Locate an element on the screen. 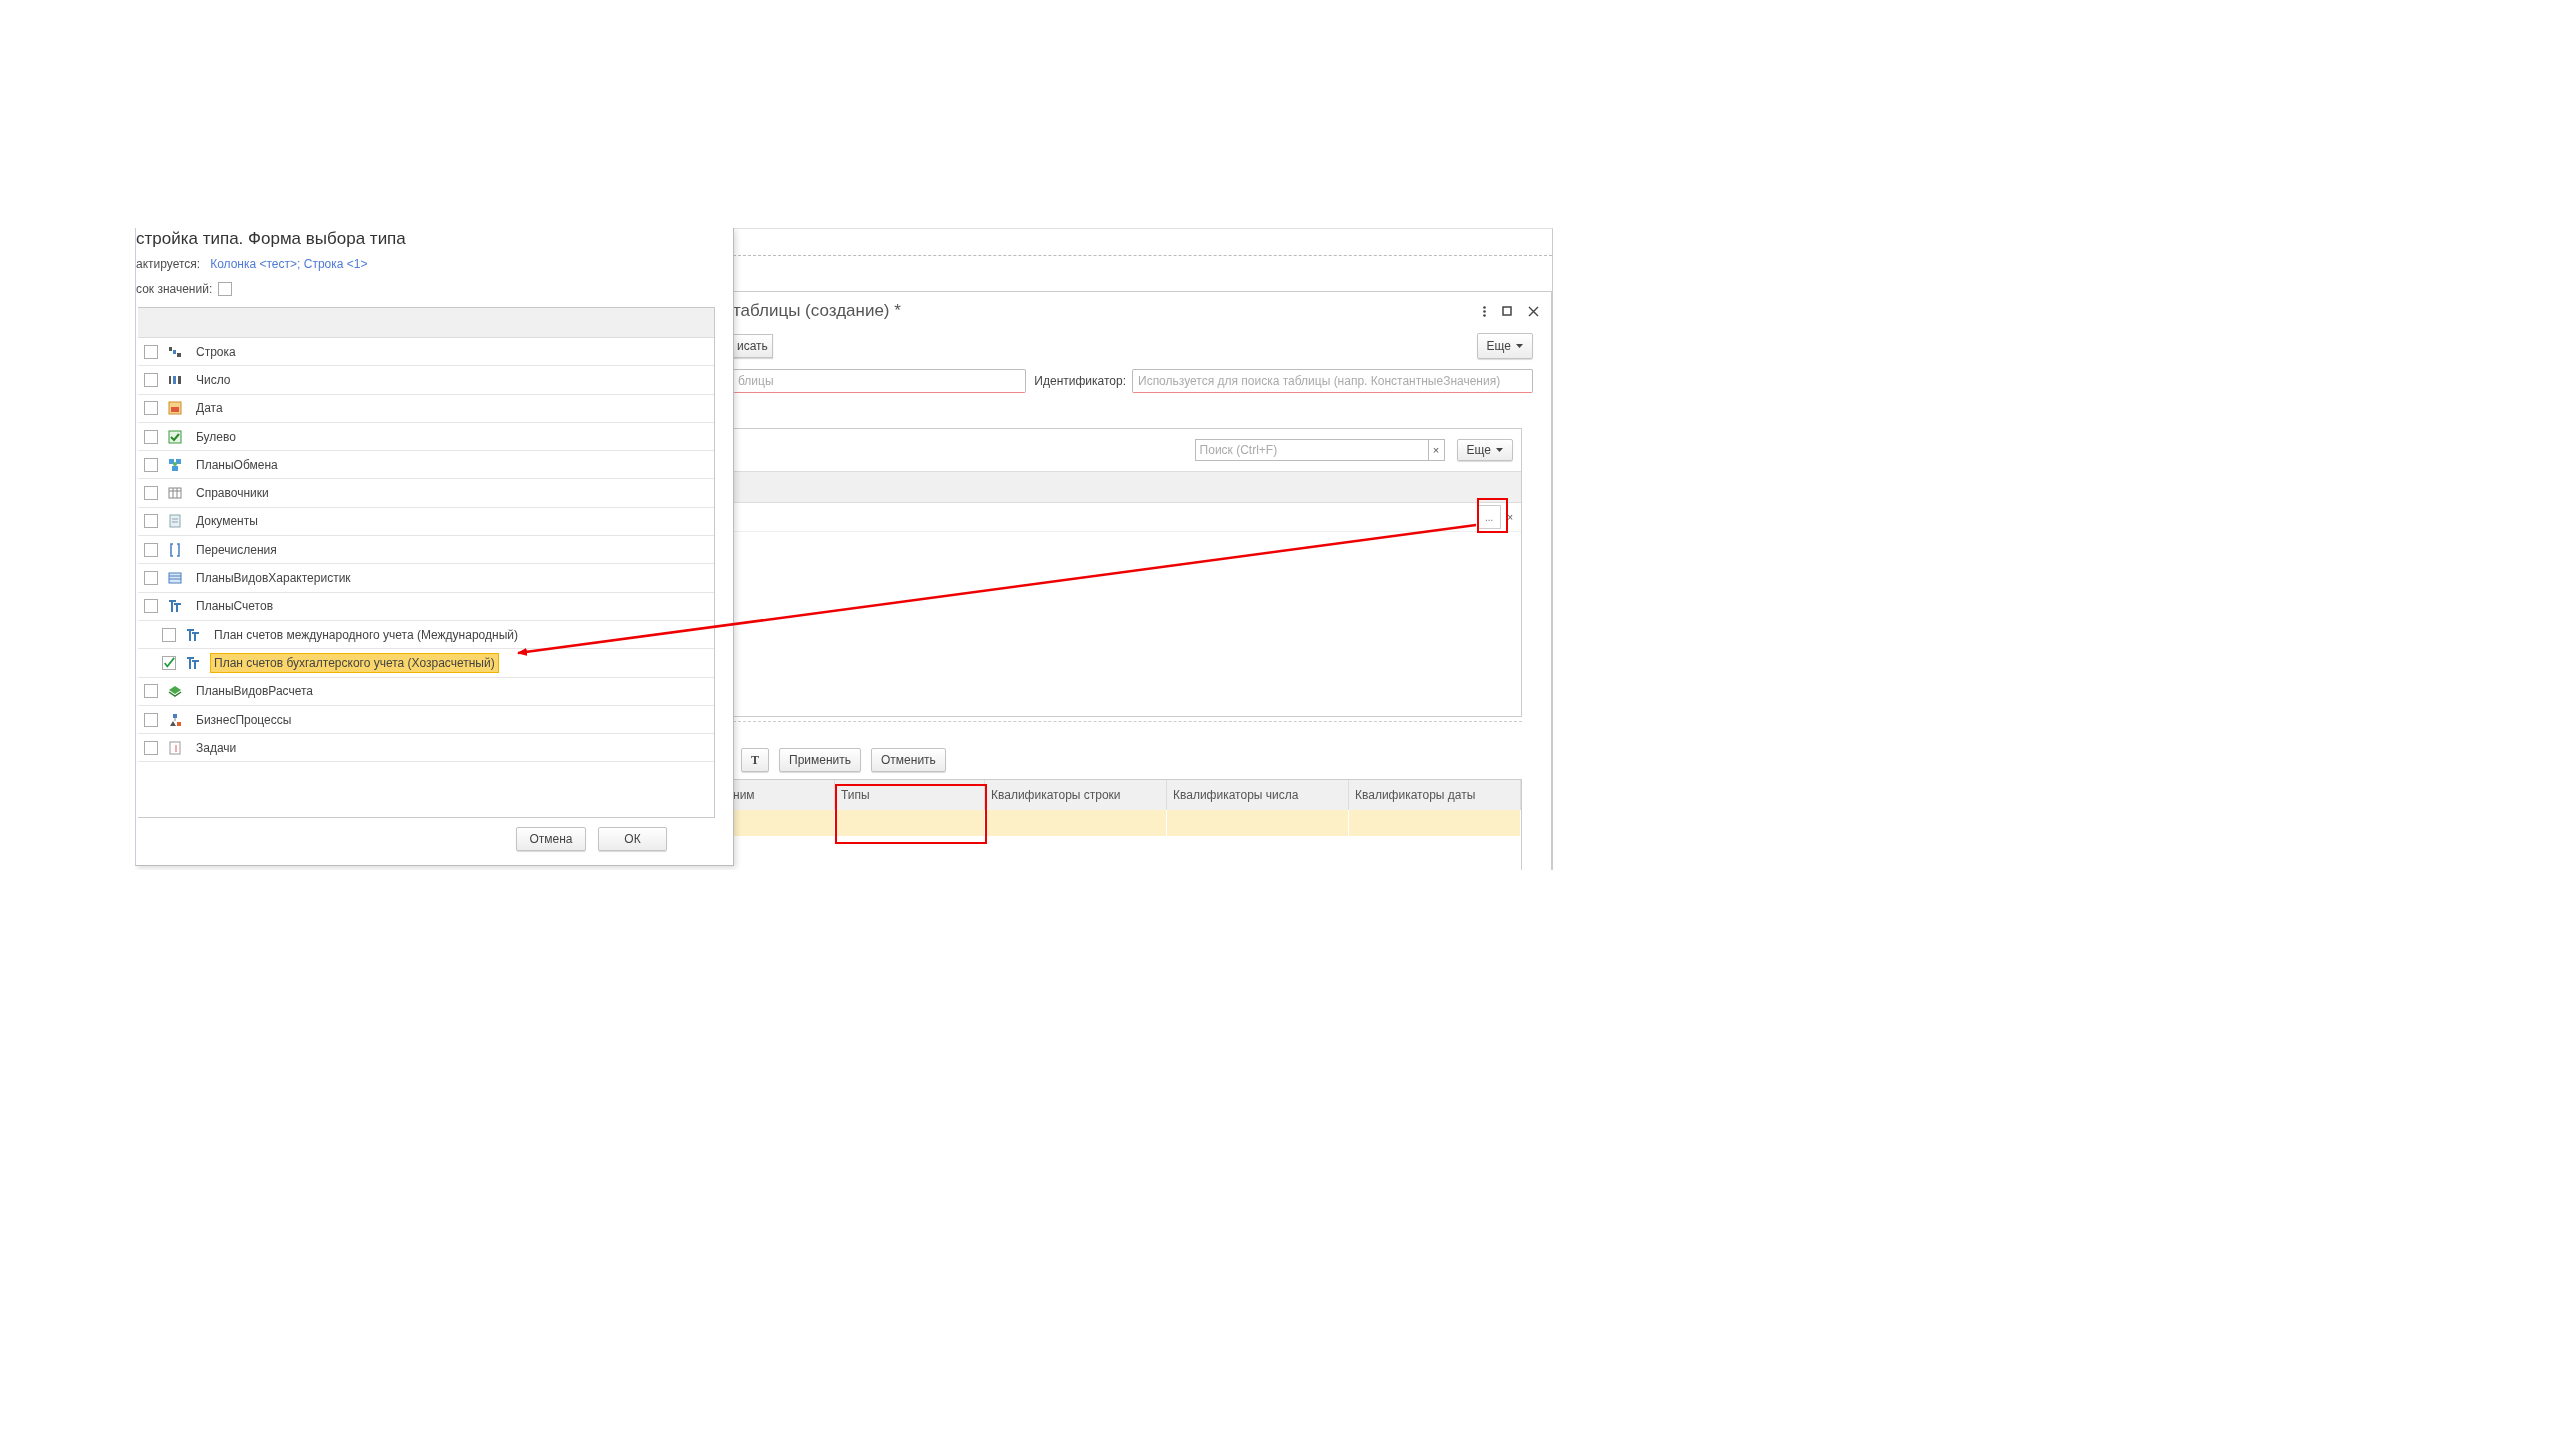 This screenshot has height=1440, width=2560. identifier-label: Идентификатор: is located at coordinates (1080, 381).